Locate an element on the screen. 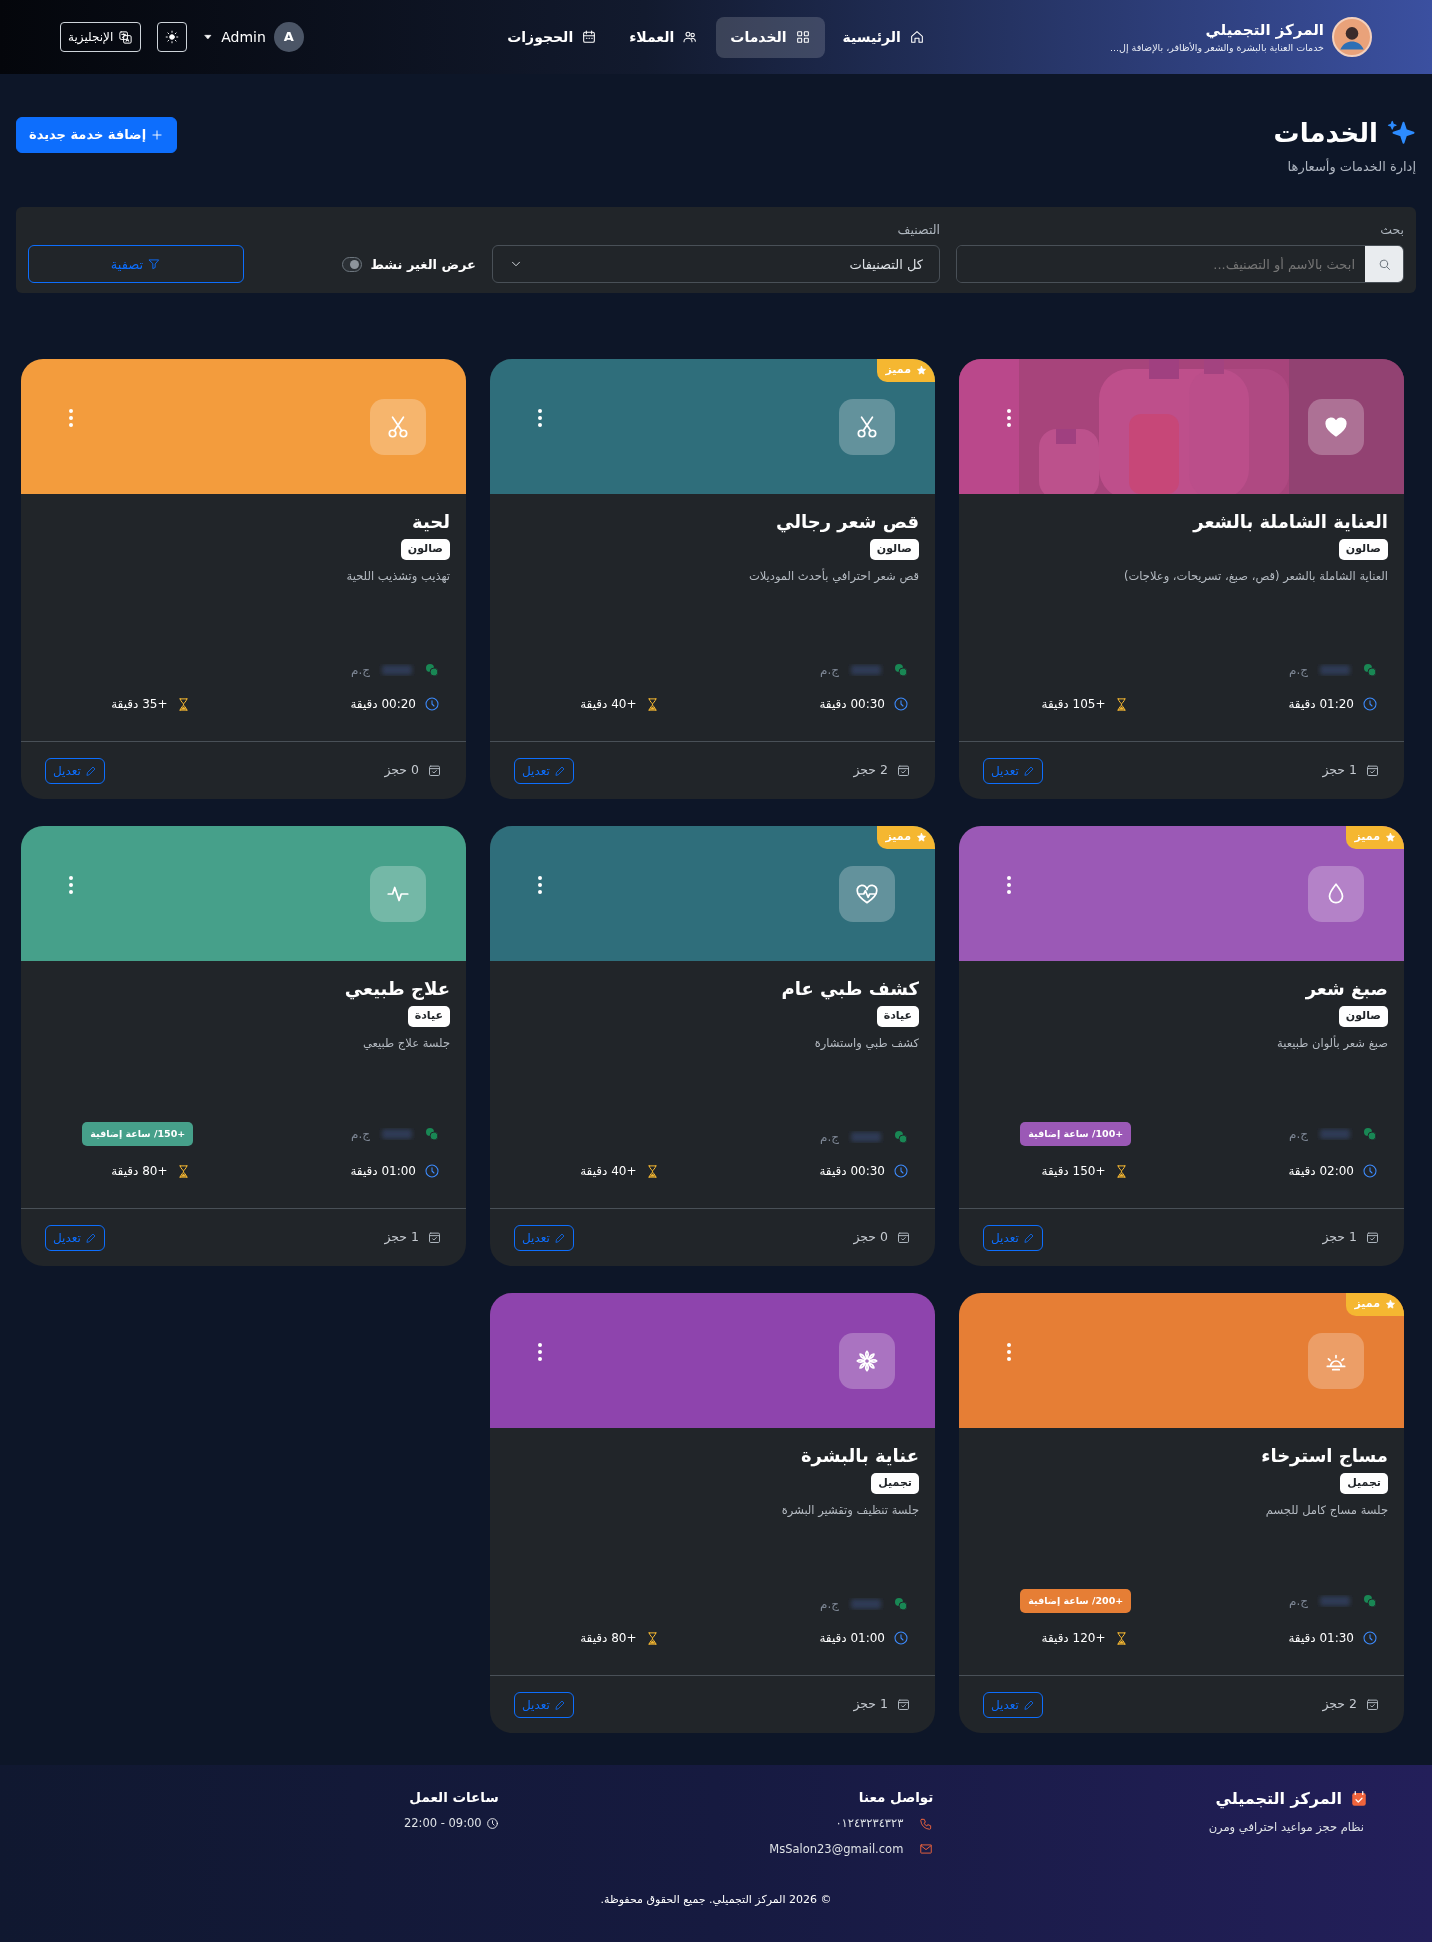  funnel-icon is located at coordinates (154, 264).